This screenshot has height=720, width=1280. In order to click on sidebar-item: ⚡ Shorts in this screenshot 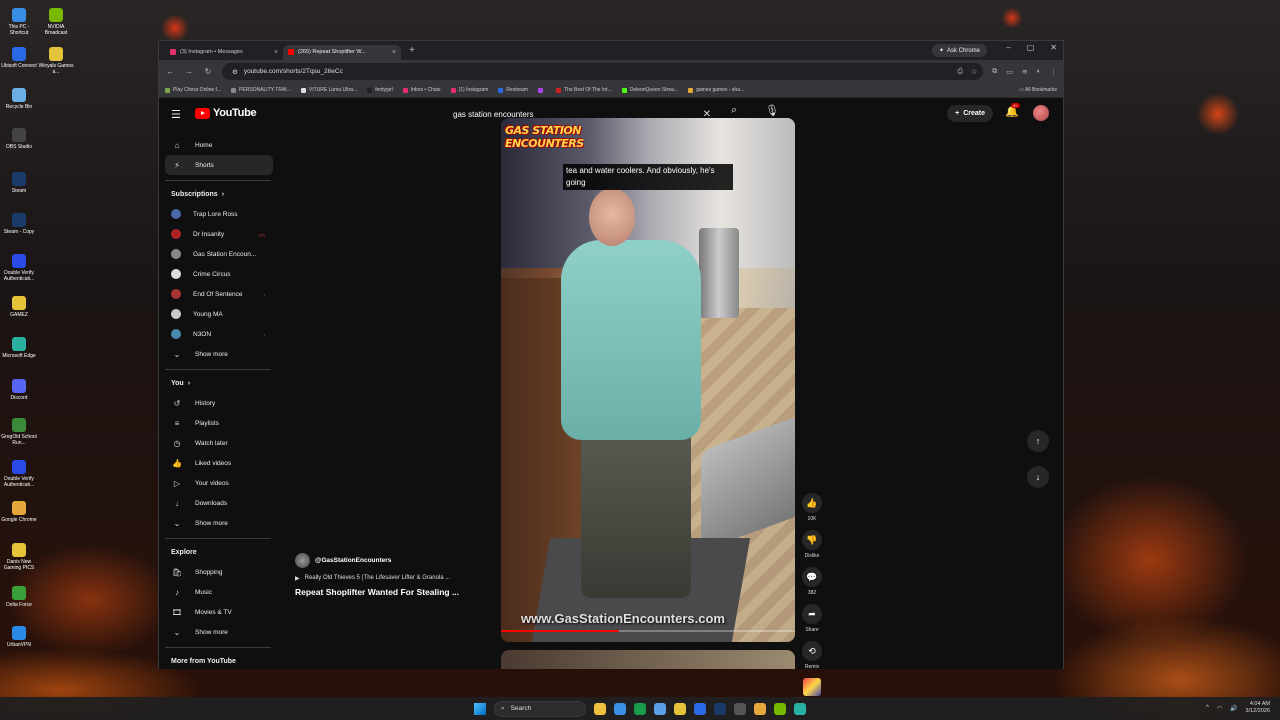, I will do `click(219, 165)`.